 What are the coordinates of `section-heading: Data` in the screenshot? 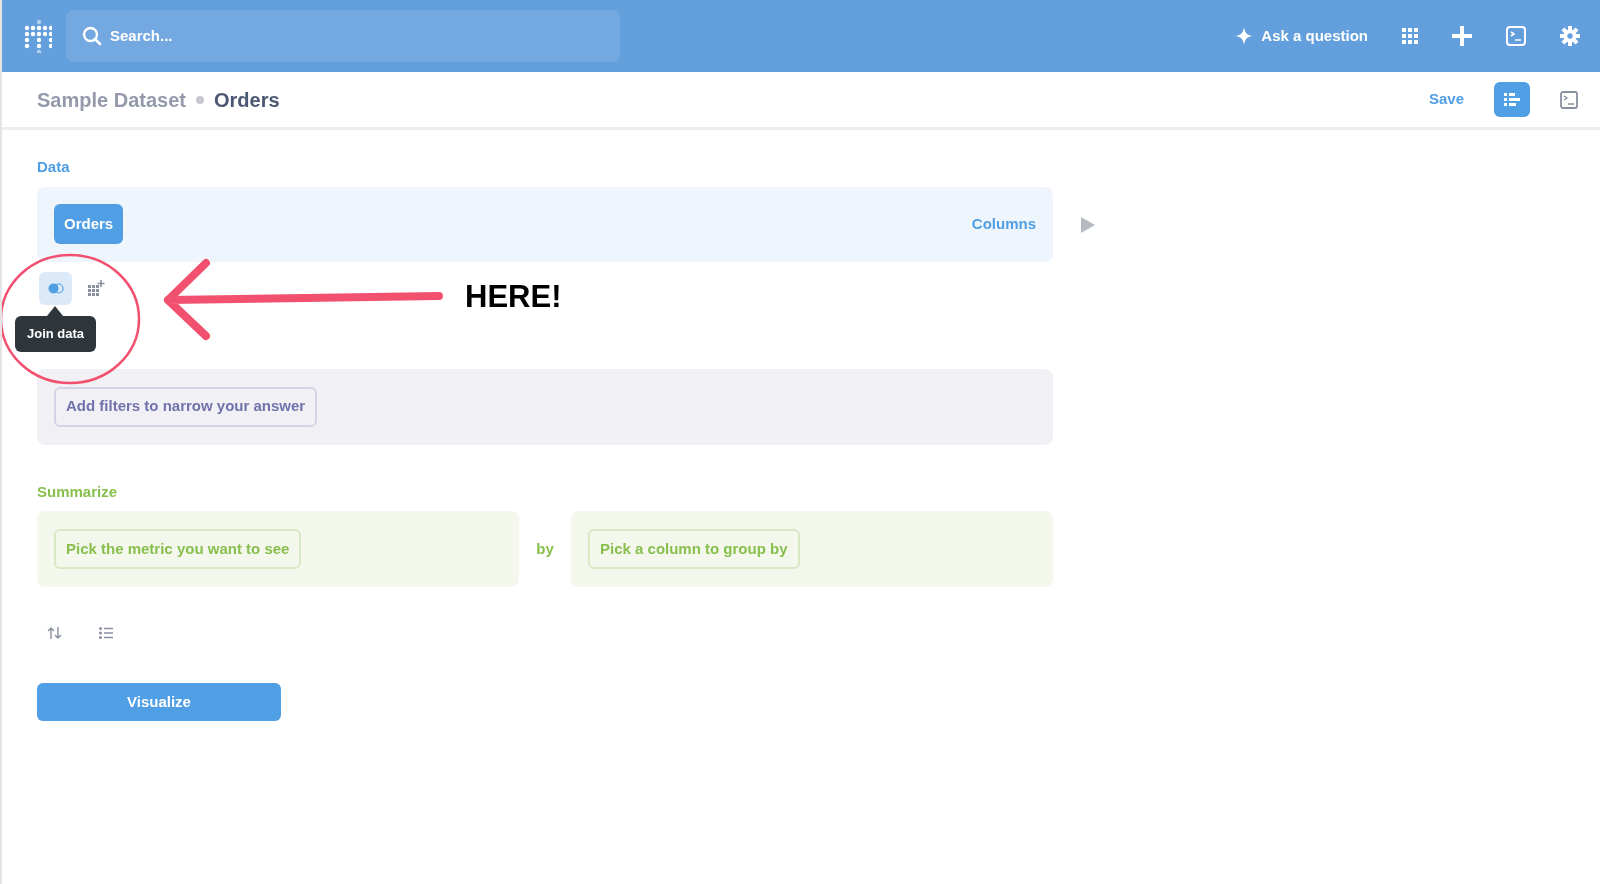 It's located at (54, 167).